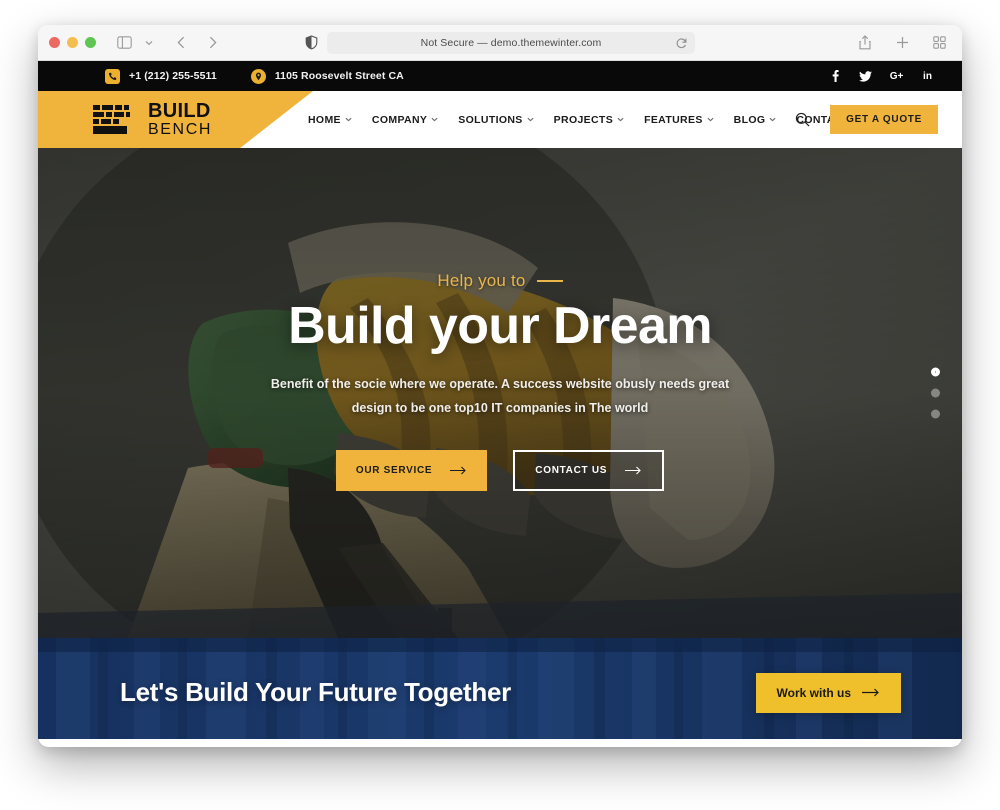 This screenshot has width=1000, height=810. I want to click on nav-label: BLOG, so click(749, 119).